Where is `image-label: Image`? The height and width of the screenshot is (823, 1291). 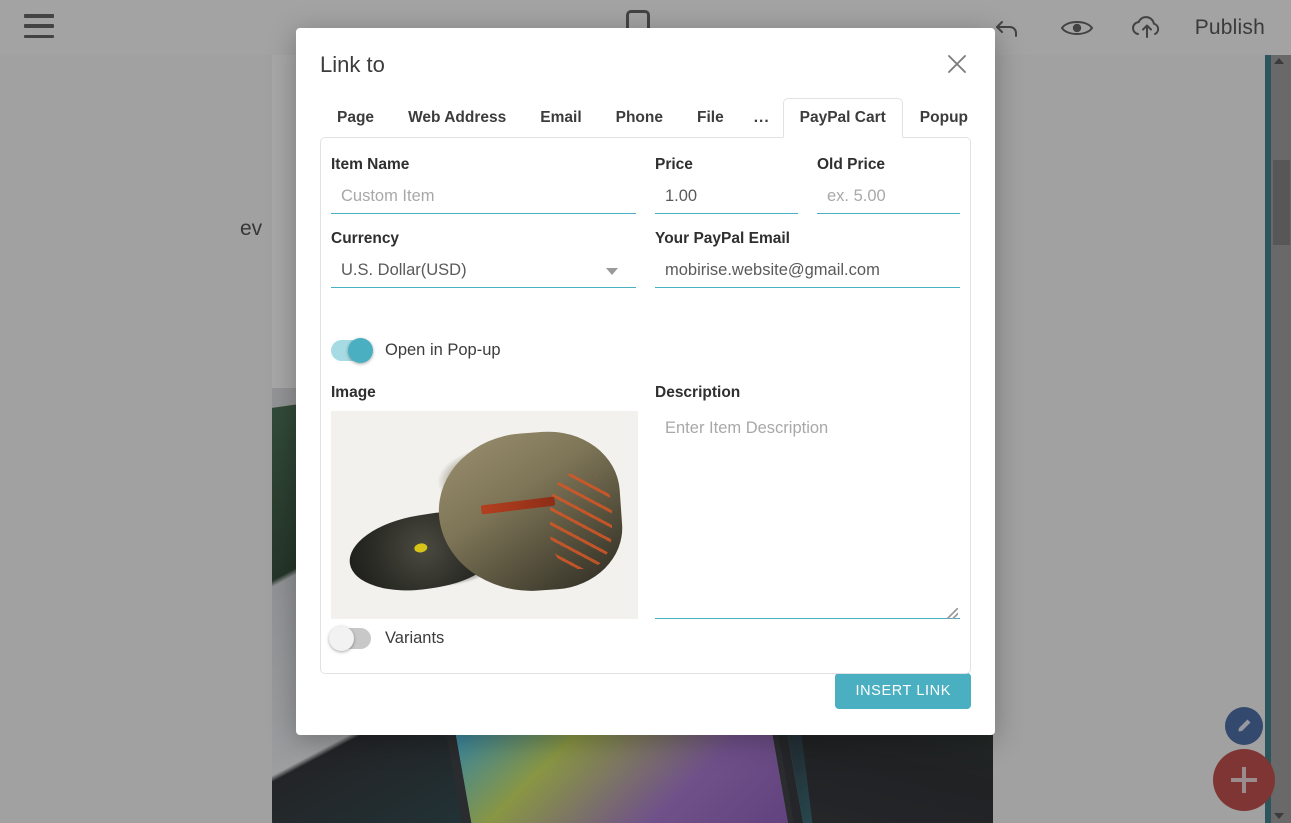 image-label: Image is located at coordinates (353, 392).